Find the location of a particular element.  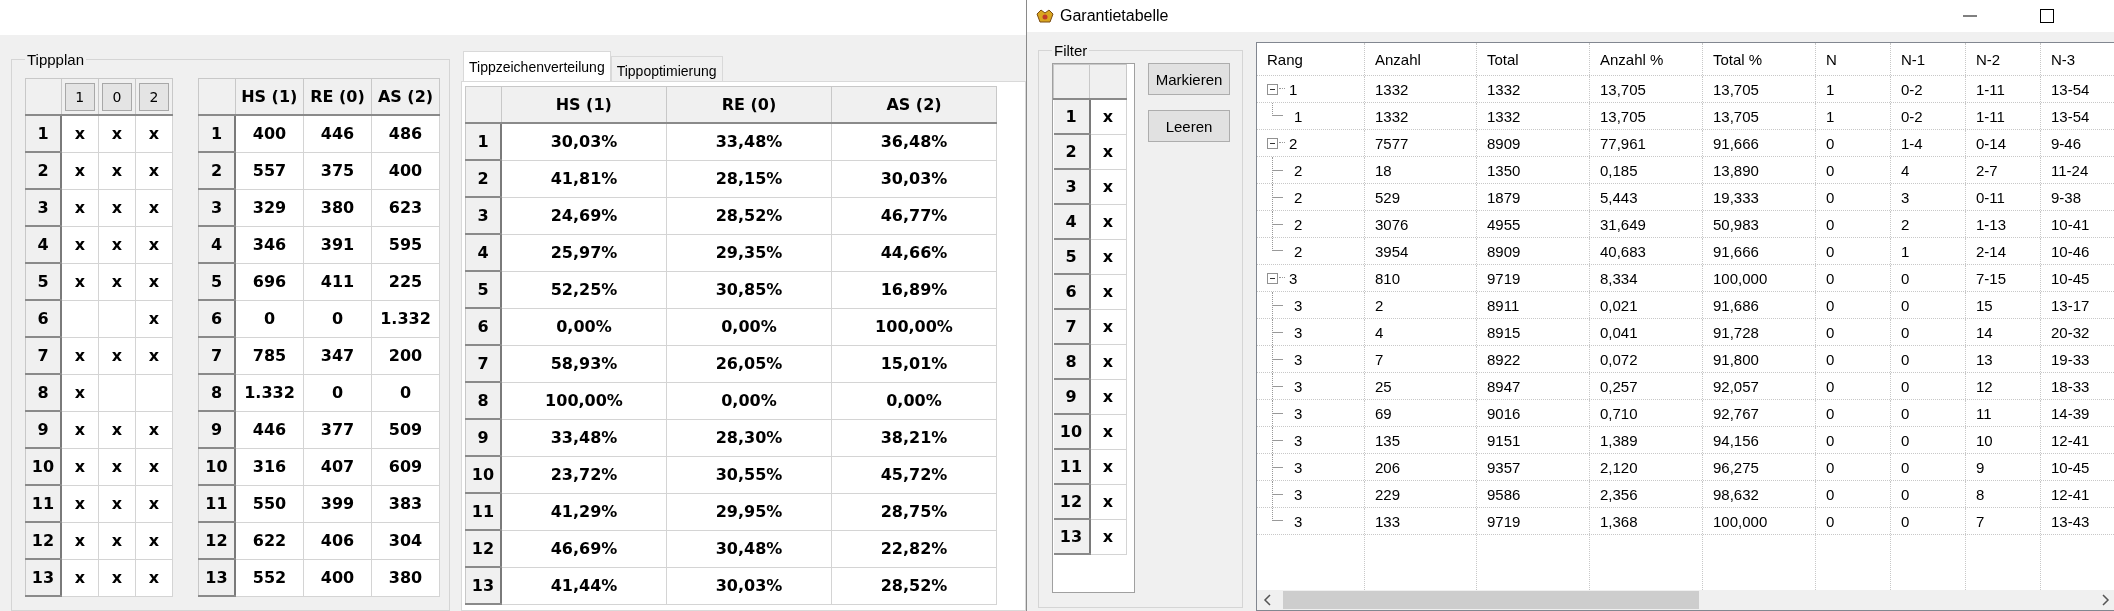

table-cell: 8915 is located at coordinates (1504, 332).